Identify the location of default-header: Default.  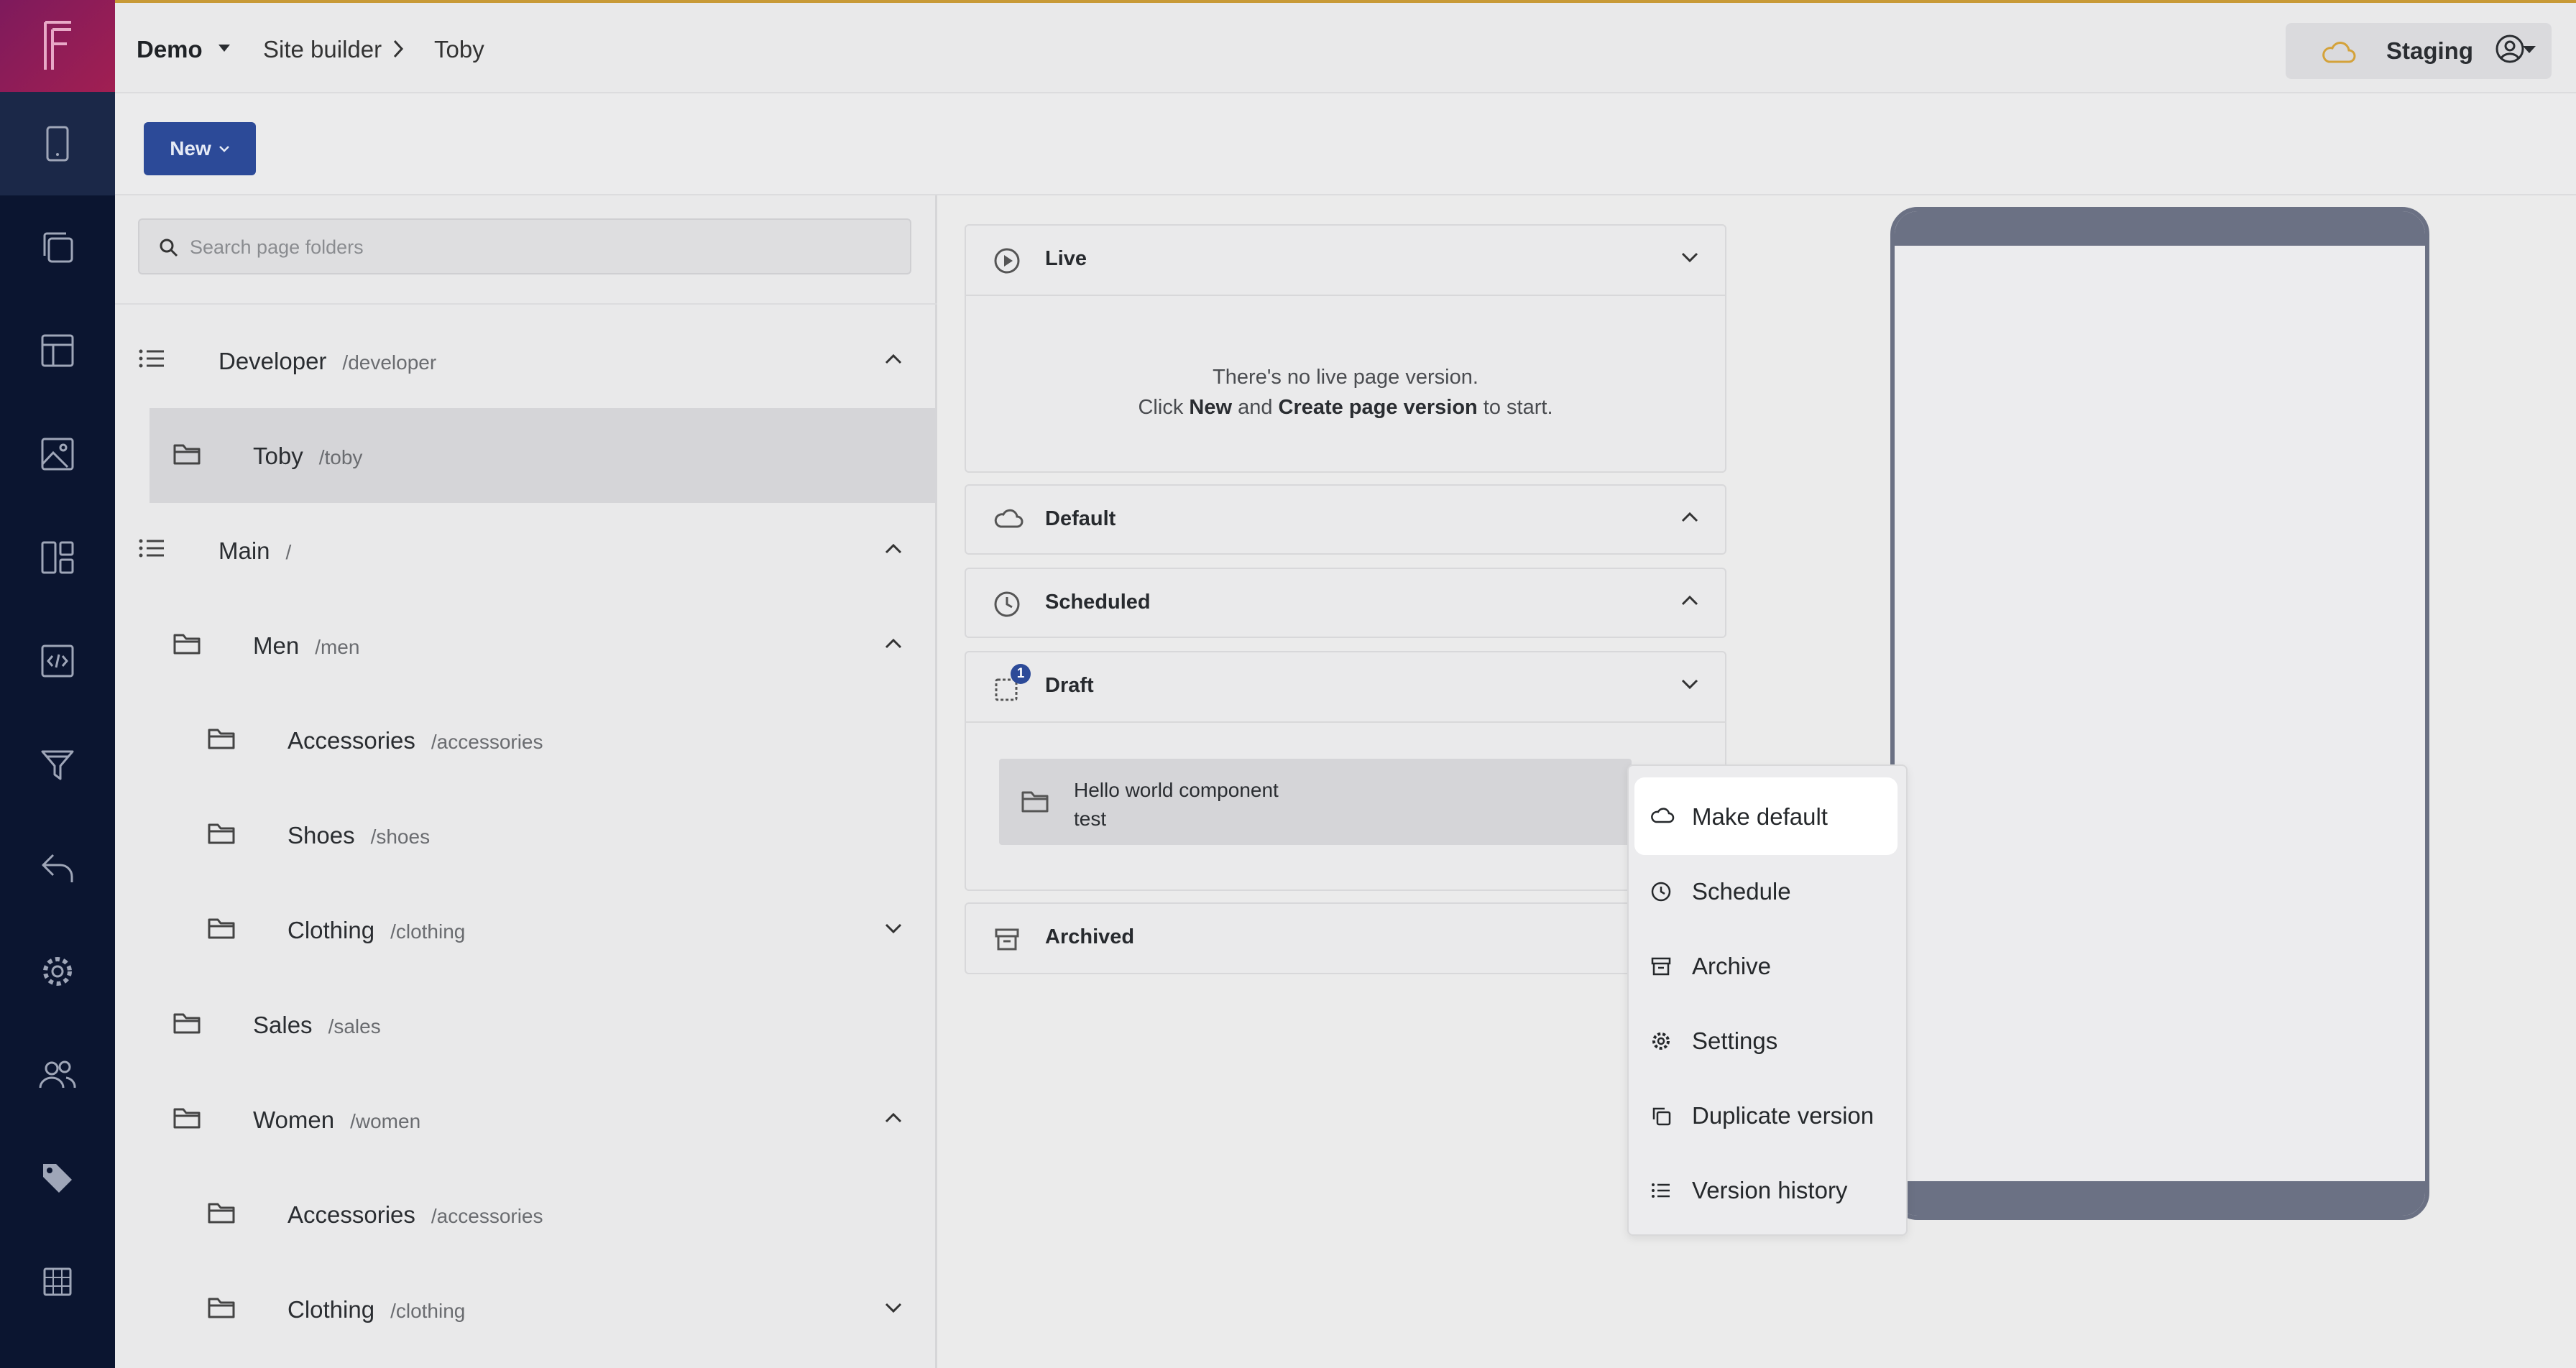
(1345, 520).